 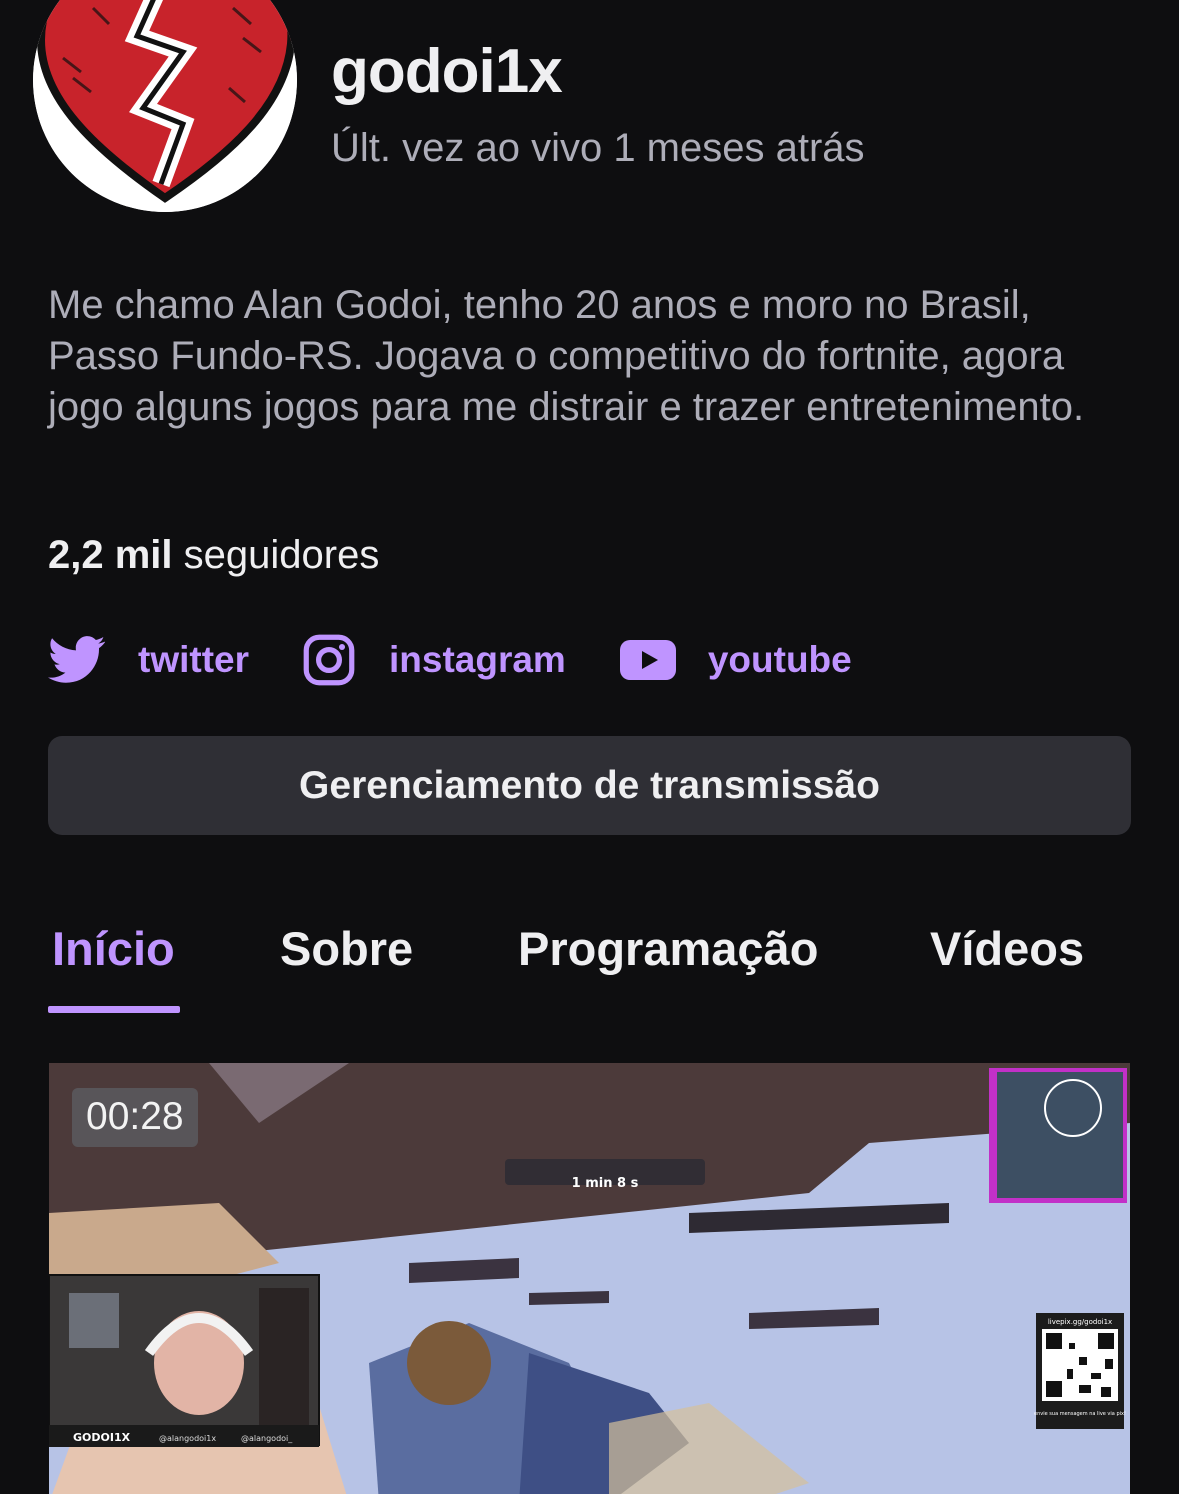 What do you see at coordinates (187, 1438) in the screenshot?
I see `overlay-twitter: @alangodoi1x` at bounding box center [187, 1438].